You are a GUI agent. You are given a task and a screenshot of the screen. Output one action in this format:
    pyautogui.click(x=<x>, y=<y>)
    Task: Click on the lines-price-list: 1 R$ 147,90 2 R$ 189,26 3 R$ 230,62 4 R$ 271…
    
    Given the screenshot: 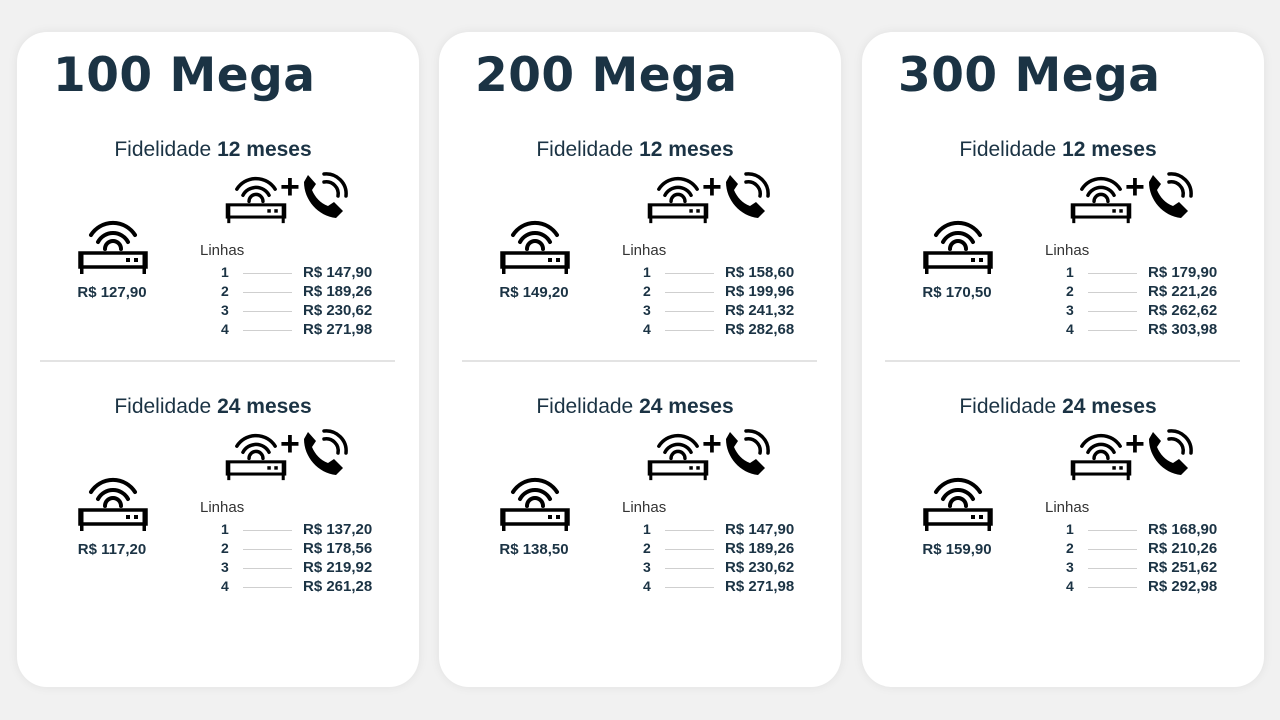 What is the action you would take?
    pyautogui.click(x=733, y=559)
    